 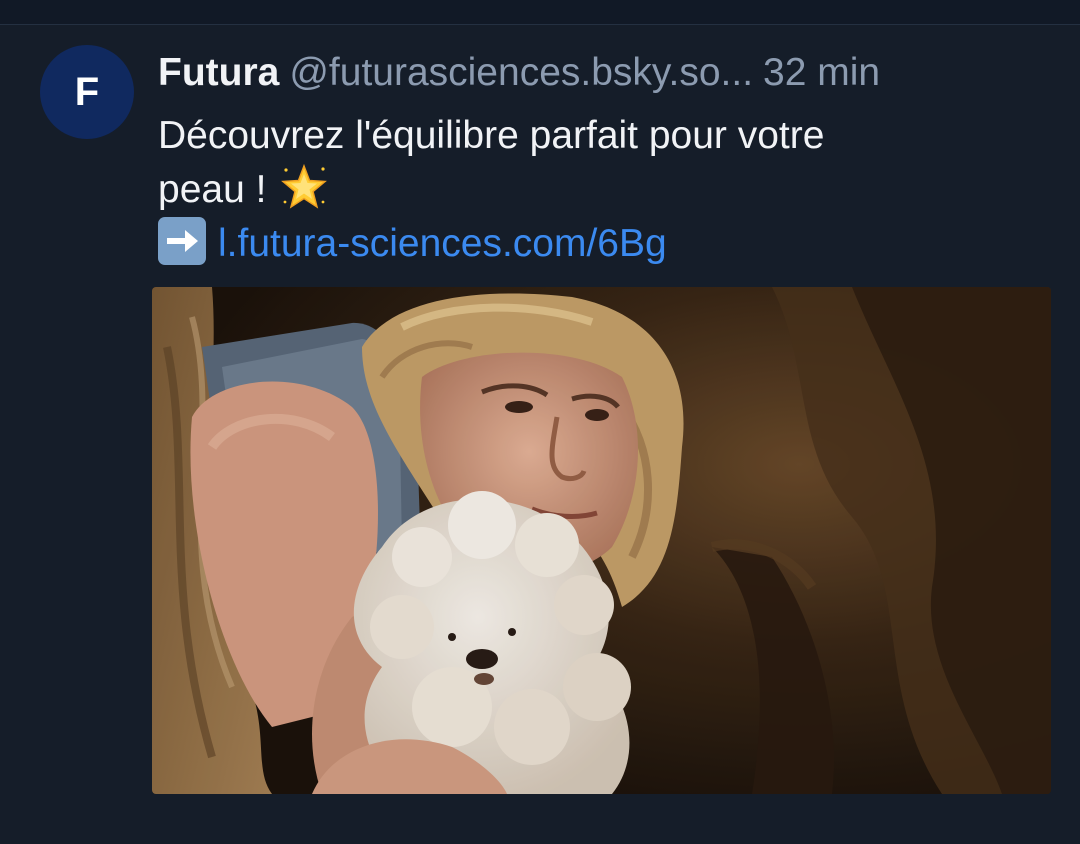 I want to click on post-text-line-2: peau !, so click(x=608, y=190).